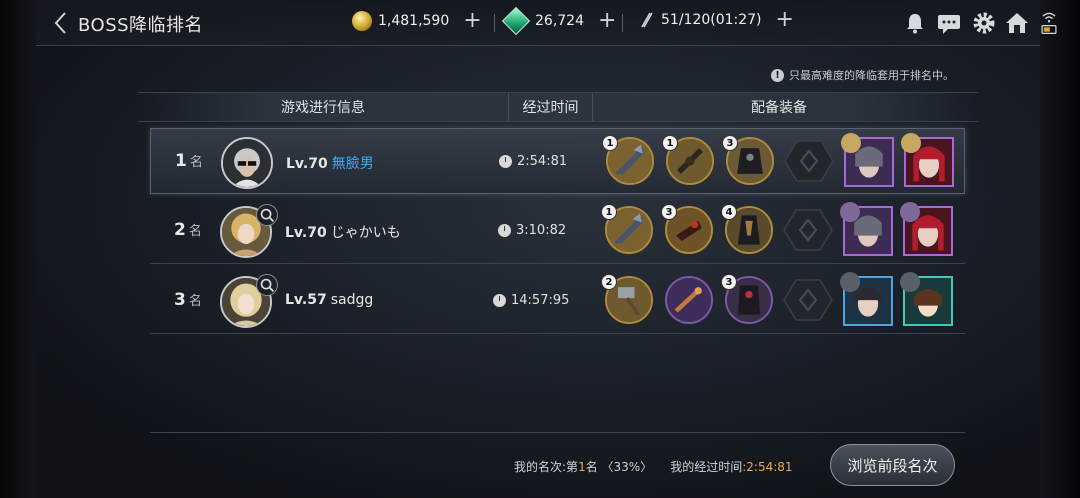  I want to click on stamina-ticket-icon, so click(647, 20).